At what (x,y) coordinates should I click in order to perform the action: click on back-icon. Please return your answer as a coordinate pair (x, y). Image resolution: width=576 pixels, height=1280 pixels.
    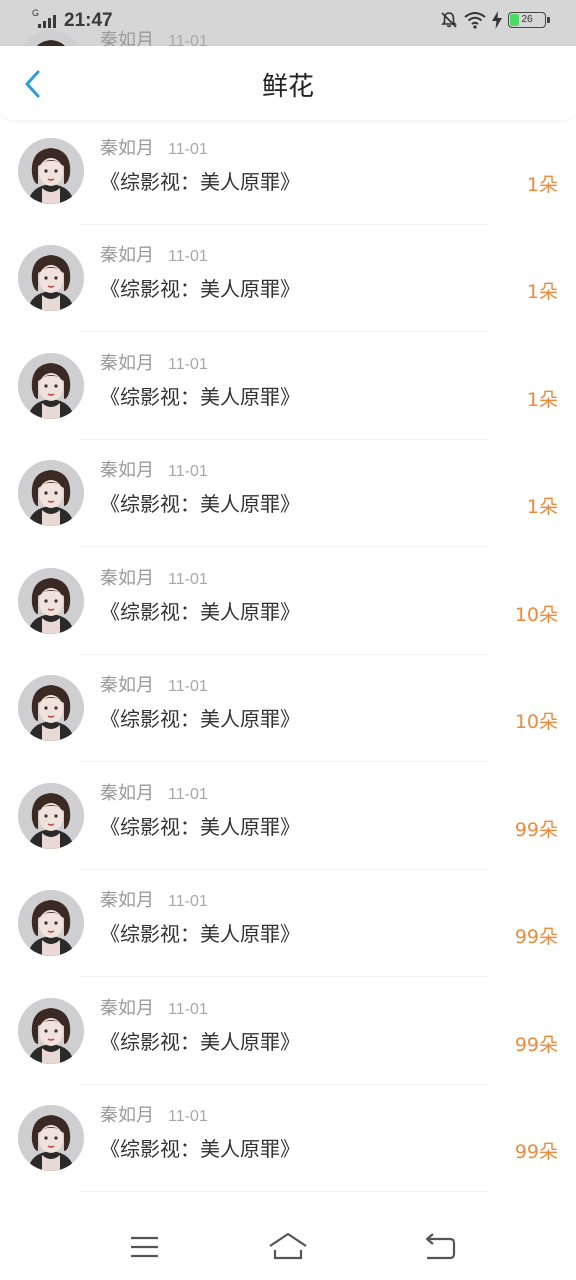
    Looking at the image, I should click on (440, 1246).